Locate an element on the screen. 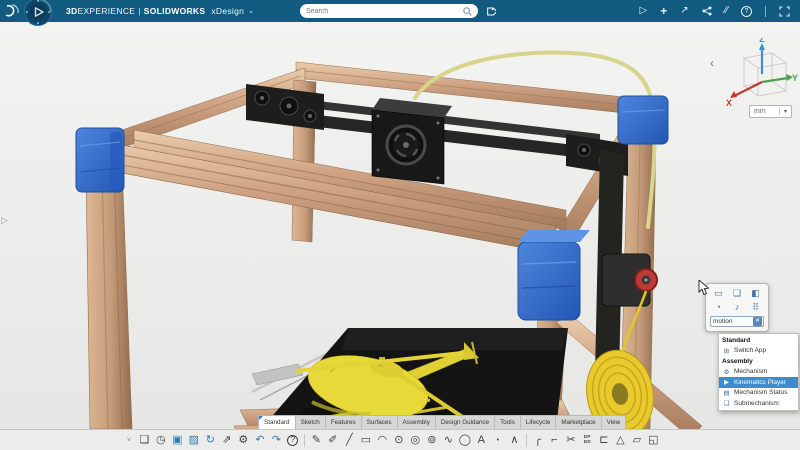 The image size is (800, 450). history-icon: ◷ is located at coordinates (161, 440).